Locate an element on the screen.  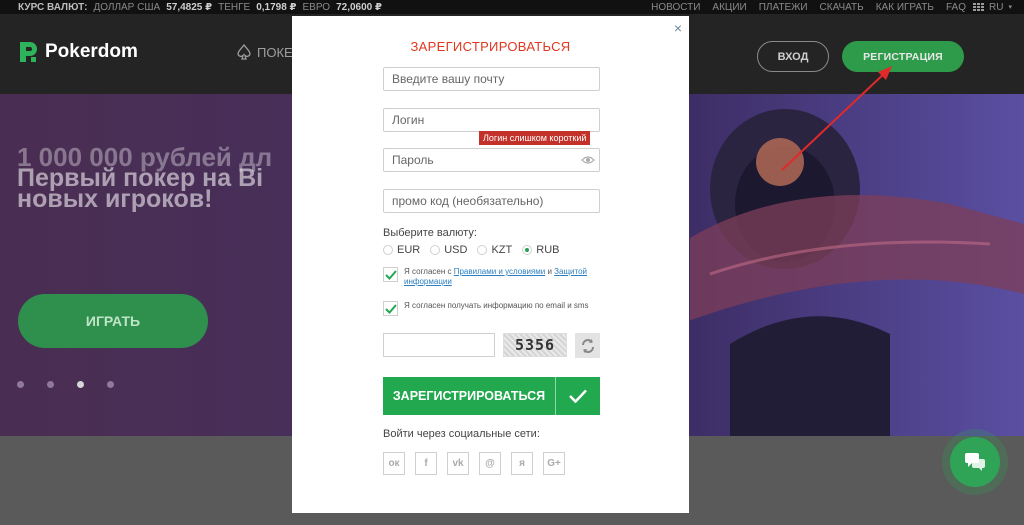
agree-terms-checkbox is located at coordinates (390, 274).